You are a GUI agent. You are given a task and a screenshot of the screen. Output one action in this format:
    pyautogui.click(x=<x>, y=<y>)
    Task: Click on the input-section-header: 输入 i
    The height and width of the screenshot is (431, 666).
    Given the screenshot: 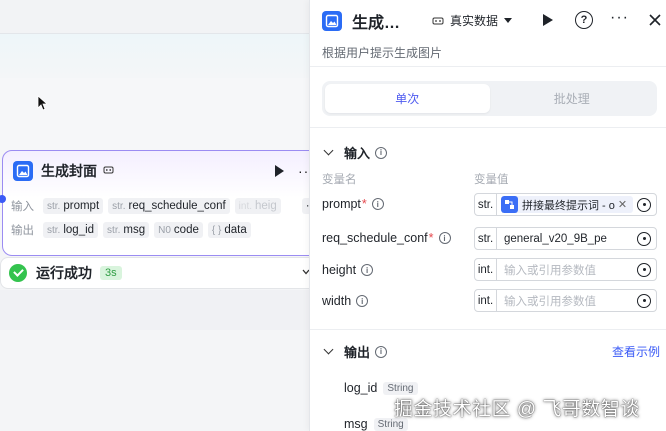 What is the action you would take?
    pyautogui.click(x=355, y=152)
    